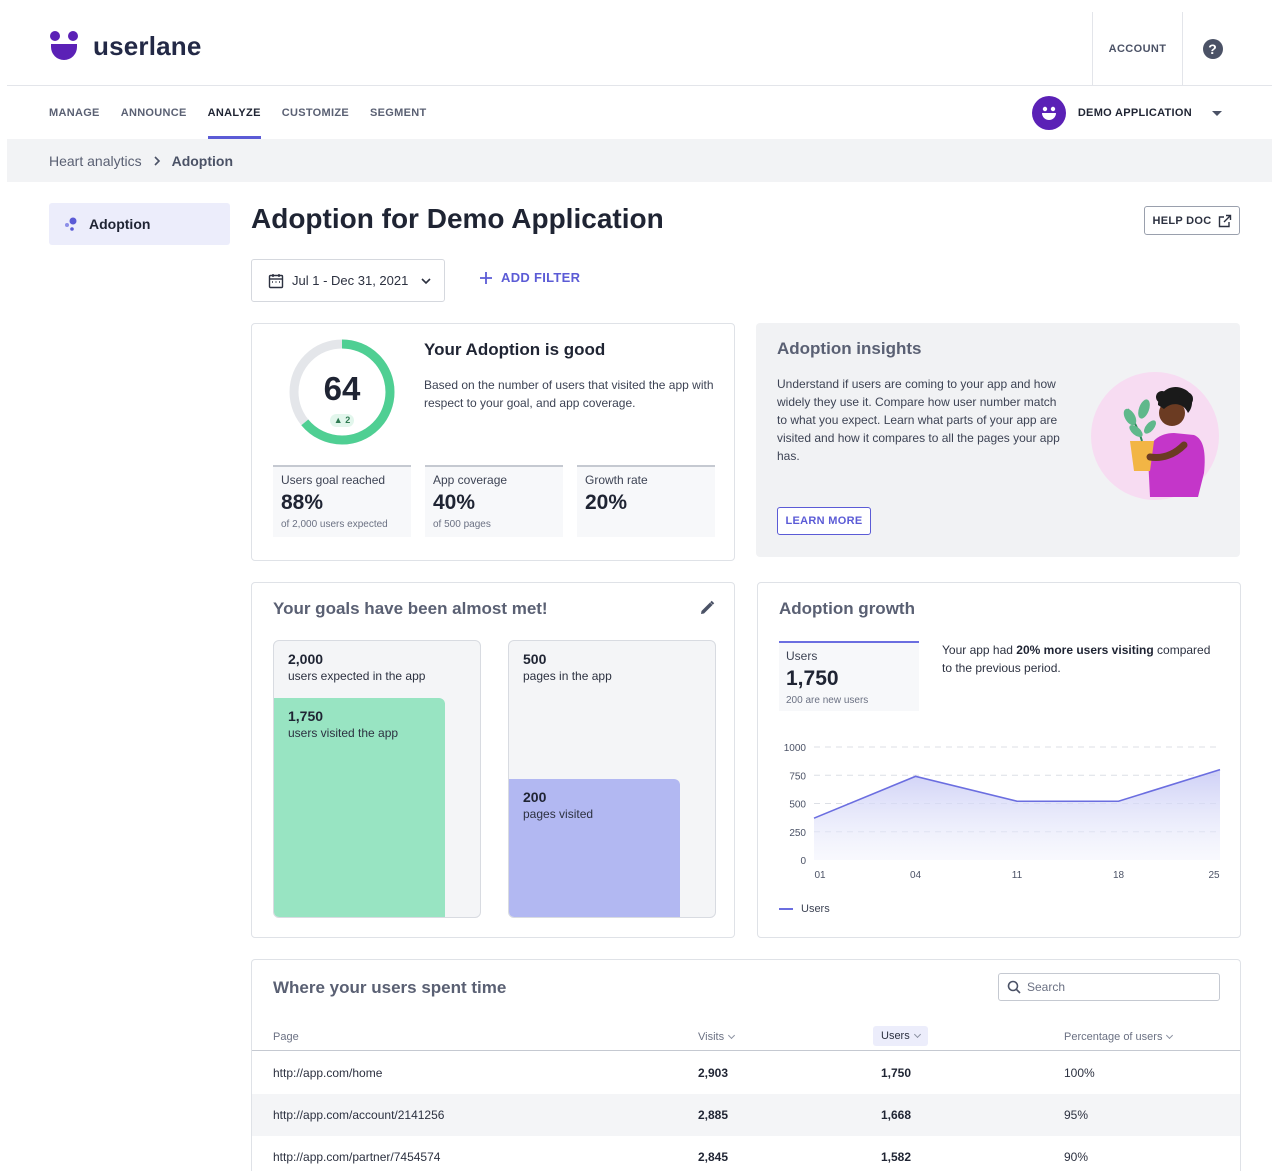 The image size is (1272, 1171). Describe the element at coordinates (202, 160) in the screenshot. I see `breadcrumb-current: Adoption` at that location.